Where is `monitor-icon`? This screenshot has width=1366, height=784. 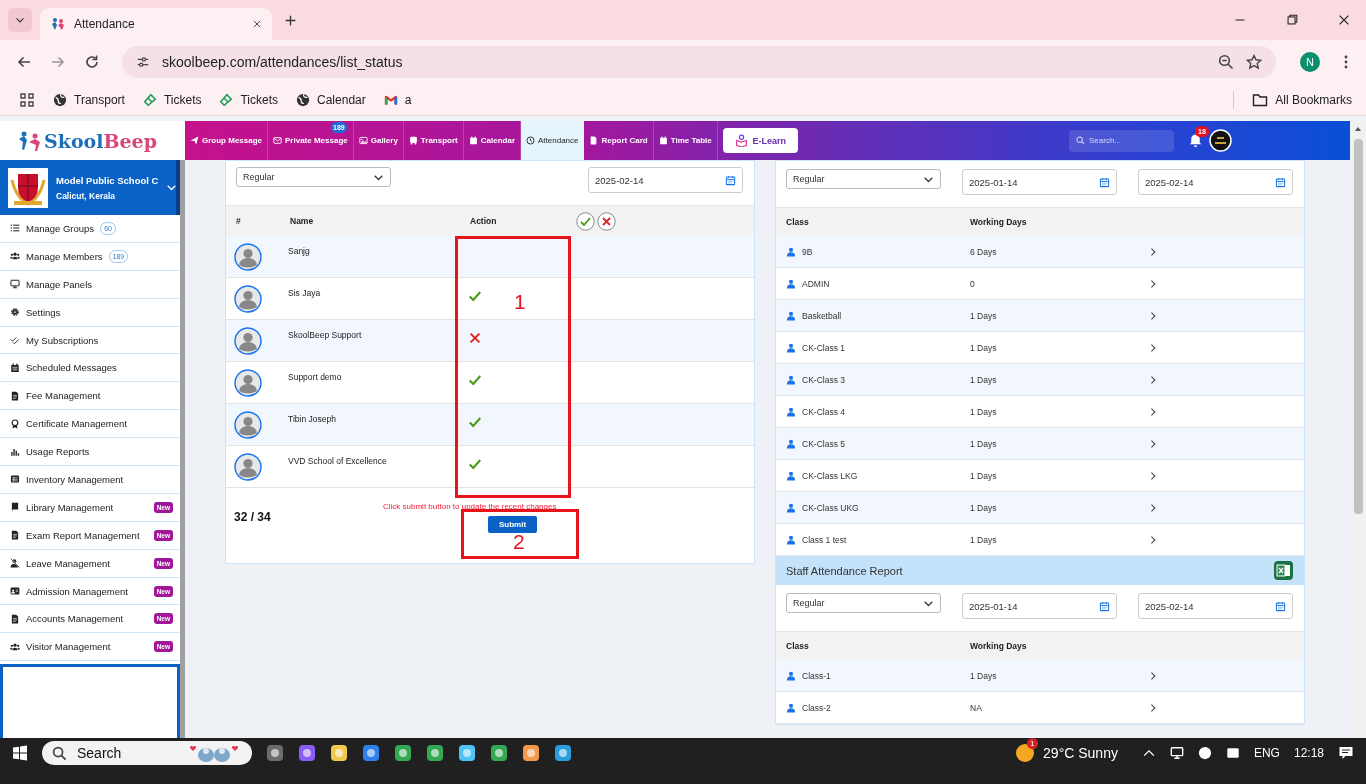 monitor-icon is located at coordinates (15, 284).